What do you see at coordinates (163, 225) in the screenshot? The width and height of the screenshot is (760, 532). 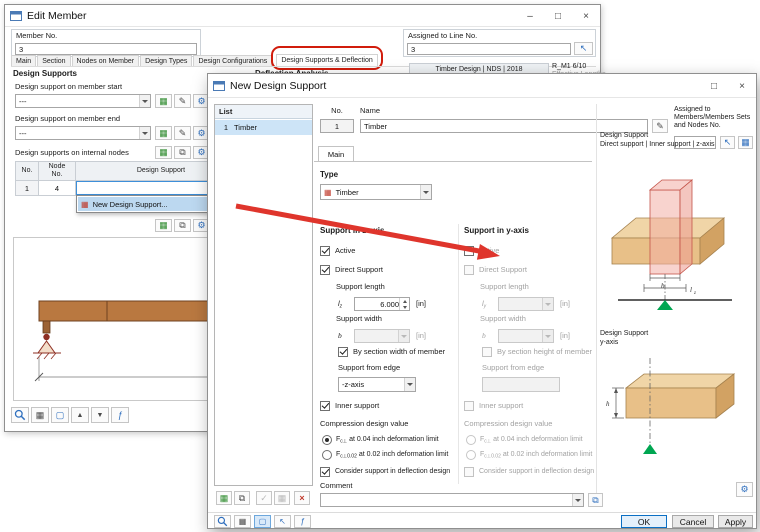 I see `insert-row-button: ▦` at bounding box center [163, 225].